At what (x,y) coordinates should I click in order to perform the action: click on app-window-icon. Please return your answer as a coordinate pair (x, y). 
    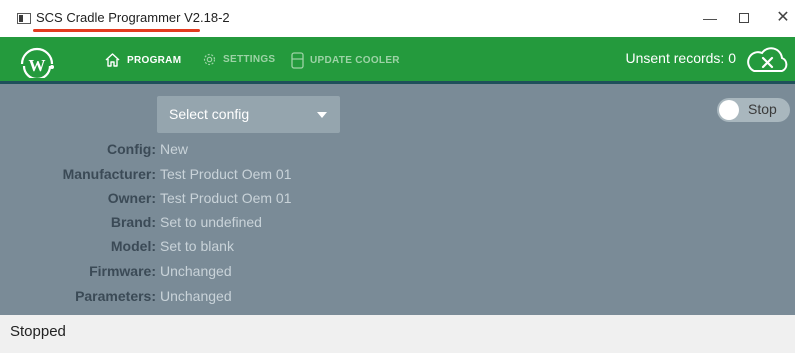
    Looking at the image, I should click on (24, 18).